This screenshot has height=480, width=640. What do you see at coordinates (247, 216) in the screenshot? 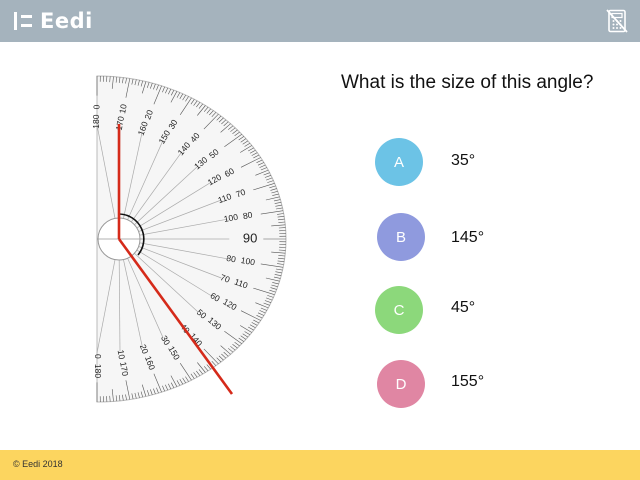
I see `protractor-outer-label: 80` at bounding box center [247, 216].